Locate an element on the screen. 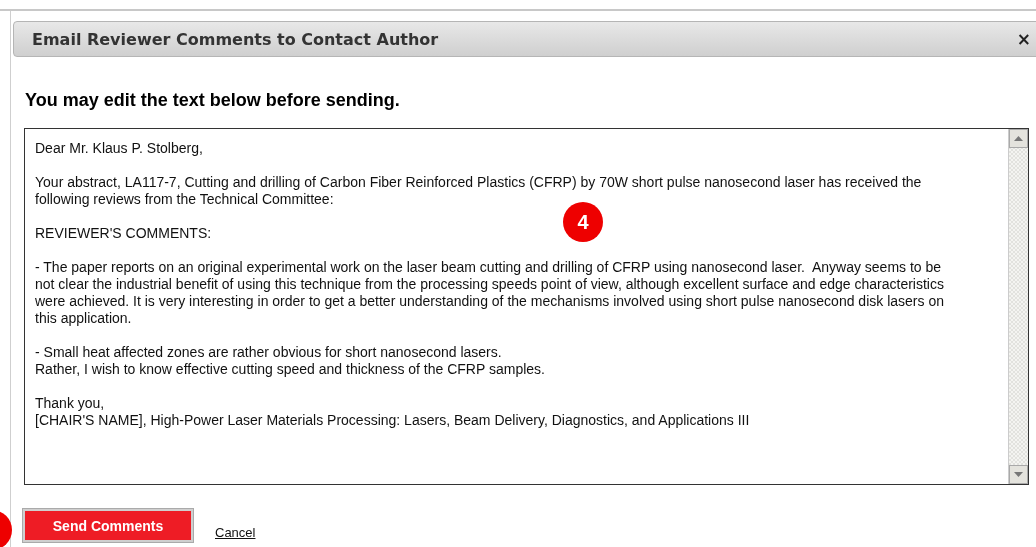 This screenshot has width=1036, height=547. down-arrow-icon is located at coordinates (1018, 474).